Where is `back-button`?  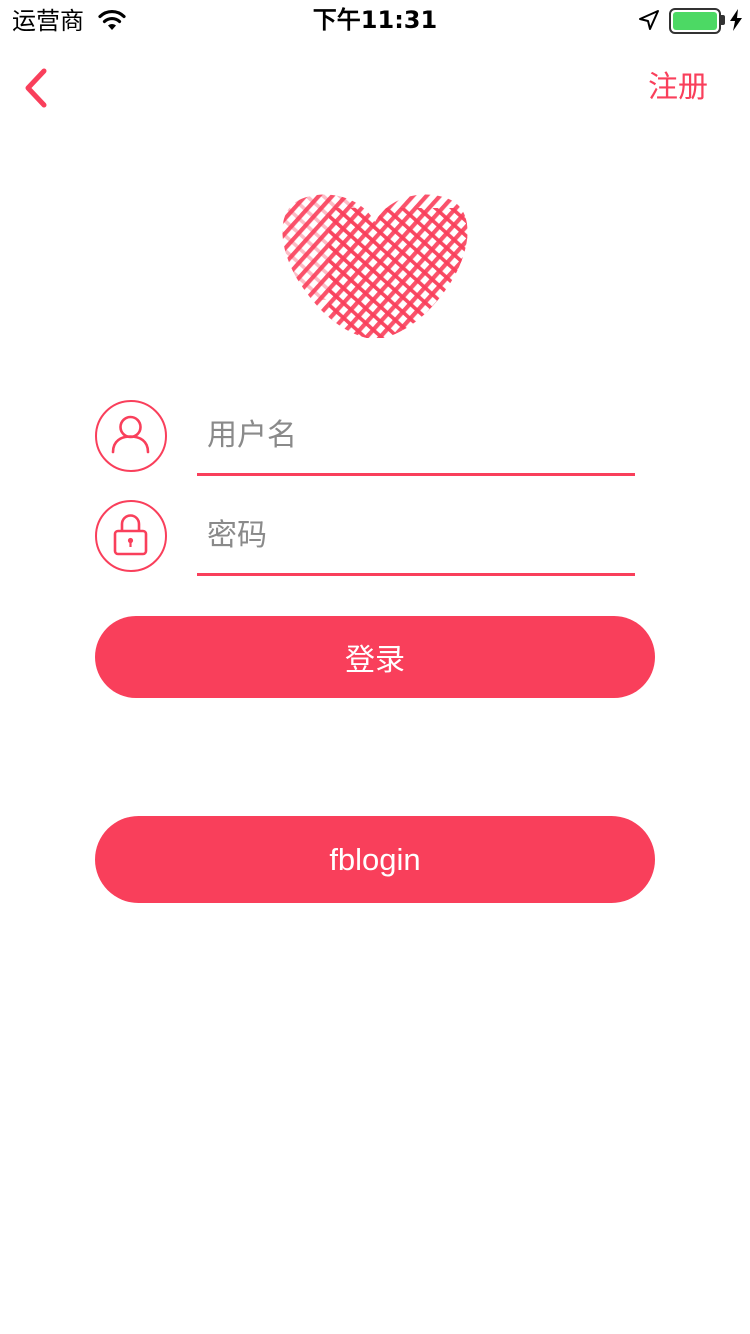 back-button is located at coordinates (38, 88).